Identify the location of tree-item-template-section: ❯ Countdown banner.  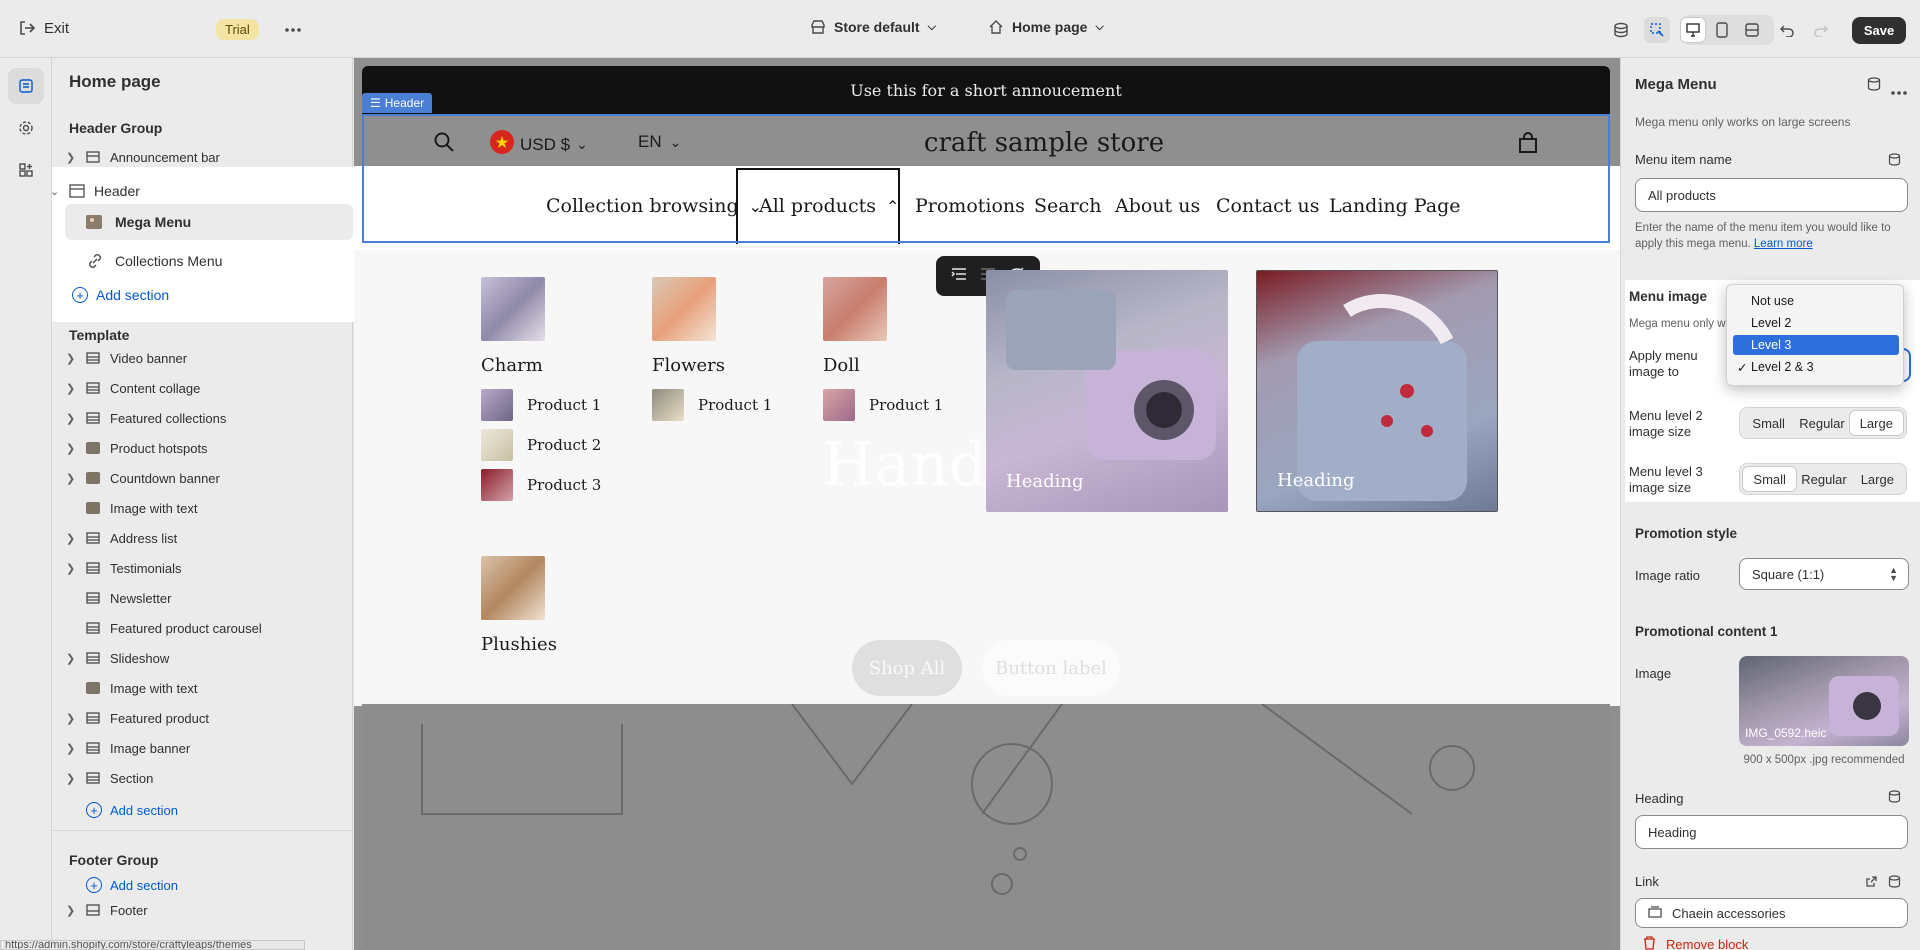
(202, 478).